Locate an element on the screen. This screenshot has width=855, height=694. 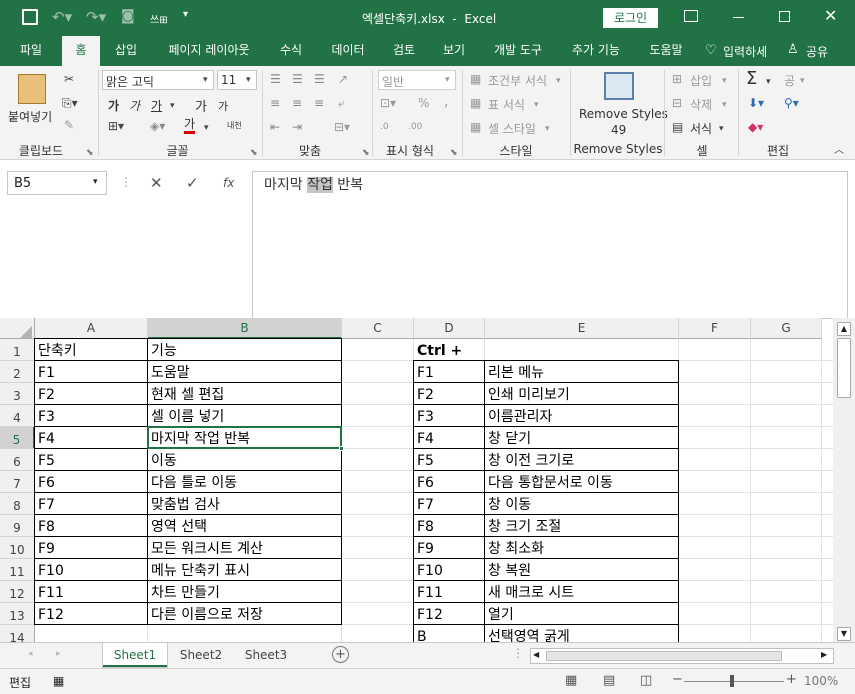
sheet-tab-1: Sheet1 is located at coordinates (135, 655).